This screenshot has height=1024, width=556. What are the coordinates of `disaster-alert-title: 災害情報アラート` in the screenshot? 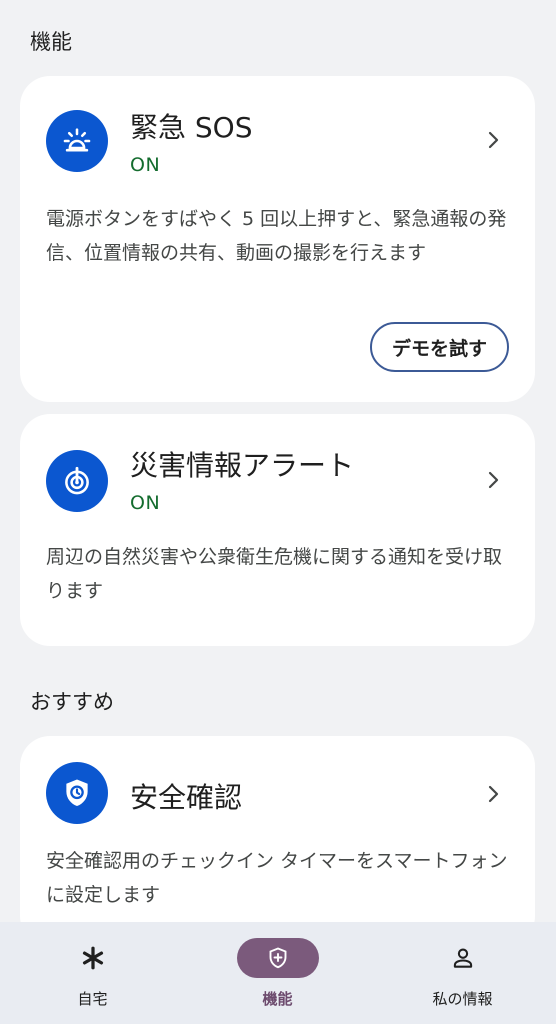 It's located at (242, 465).